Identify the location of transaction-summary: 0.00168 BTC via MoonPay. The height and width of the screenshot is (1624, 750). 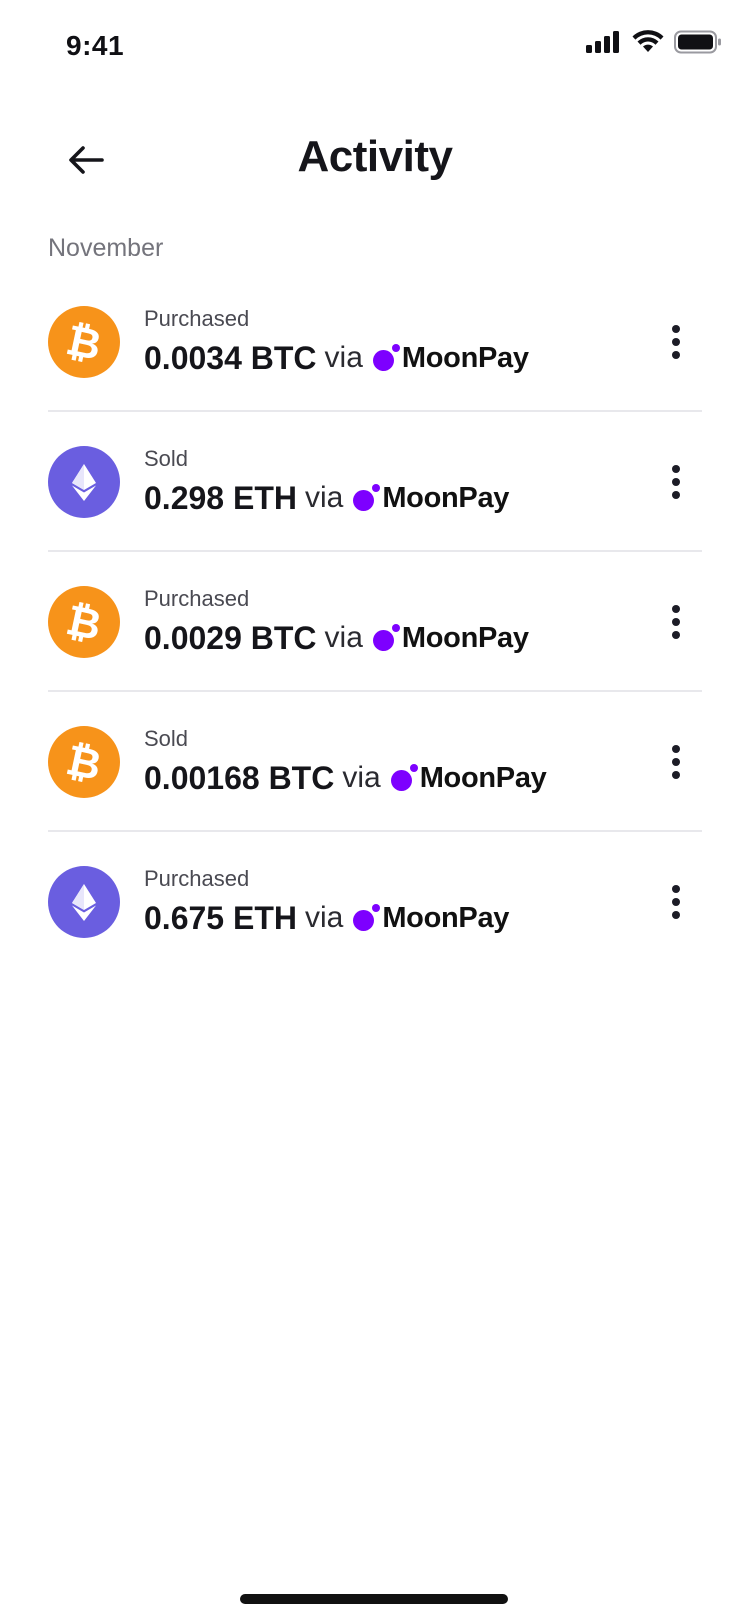
(393, 778).